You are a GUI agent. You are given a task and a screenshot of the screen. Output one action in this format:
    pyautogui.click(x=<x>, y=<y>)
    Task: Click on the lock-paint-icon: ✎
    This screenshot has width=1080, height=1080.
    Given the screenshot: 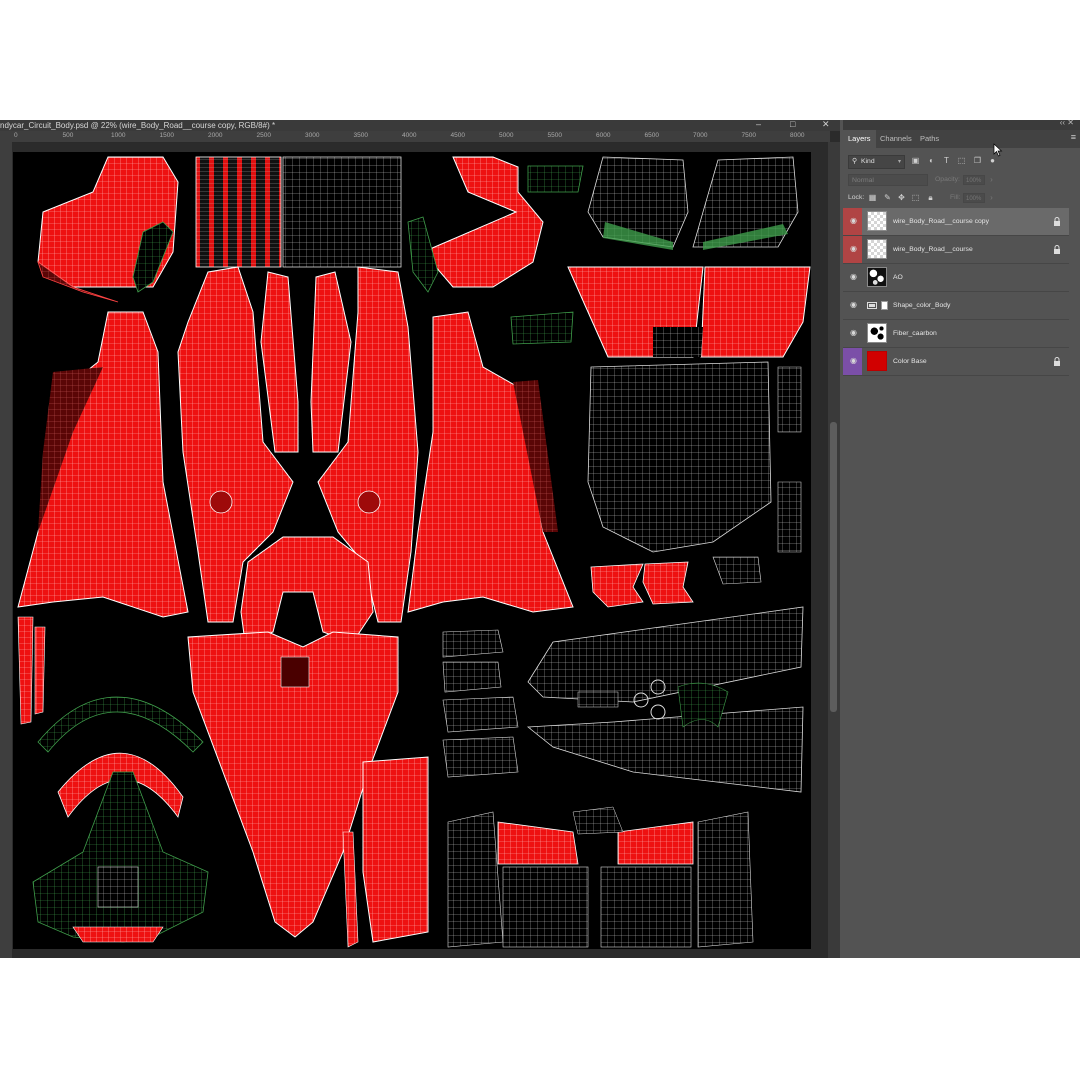 What is the action you would take?
    pyautogui.click(x=887, y=197)
    